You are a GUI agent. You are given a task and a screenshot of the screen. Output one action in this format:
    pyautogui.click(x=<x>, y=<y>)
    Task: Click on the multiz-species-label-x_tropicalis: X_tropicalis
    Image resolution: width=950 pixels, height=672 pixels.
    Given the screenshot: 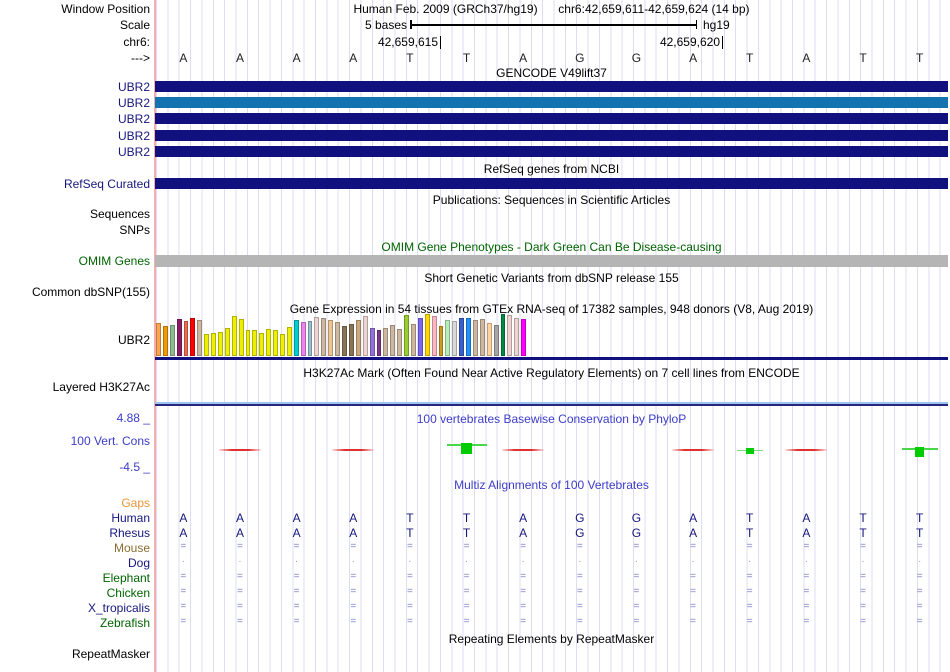 What is the action you would take?
    pyautogui.click(x=75, y=608)
    